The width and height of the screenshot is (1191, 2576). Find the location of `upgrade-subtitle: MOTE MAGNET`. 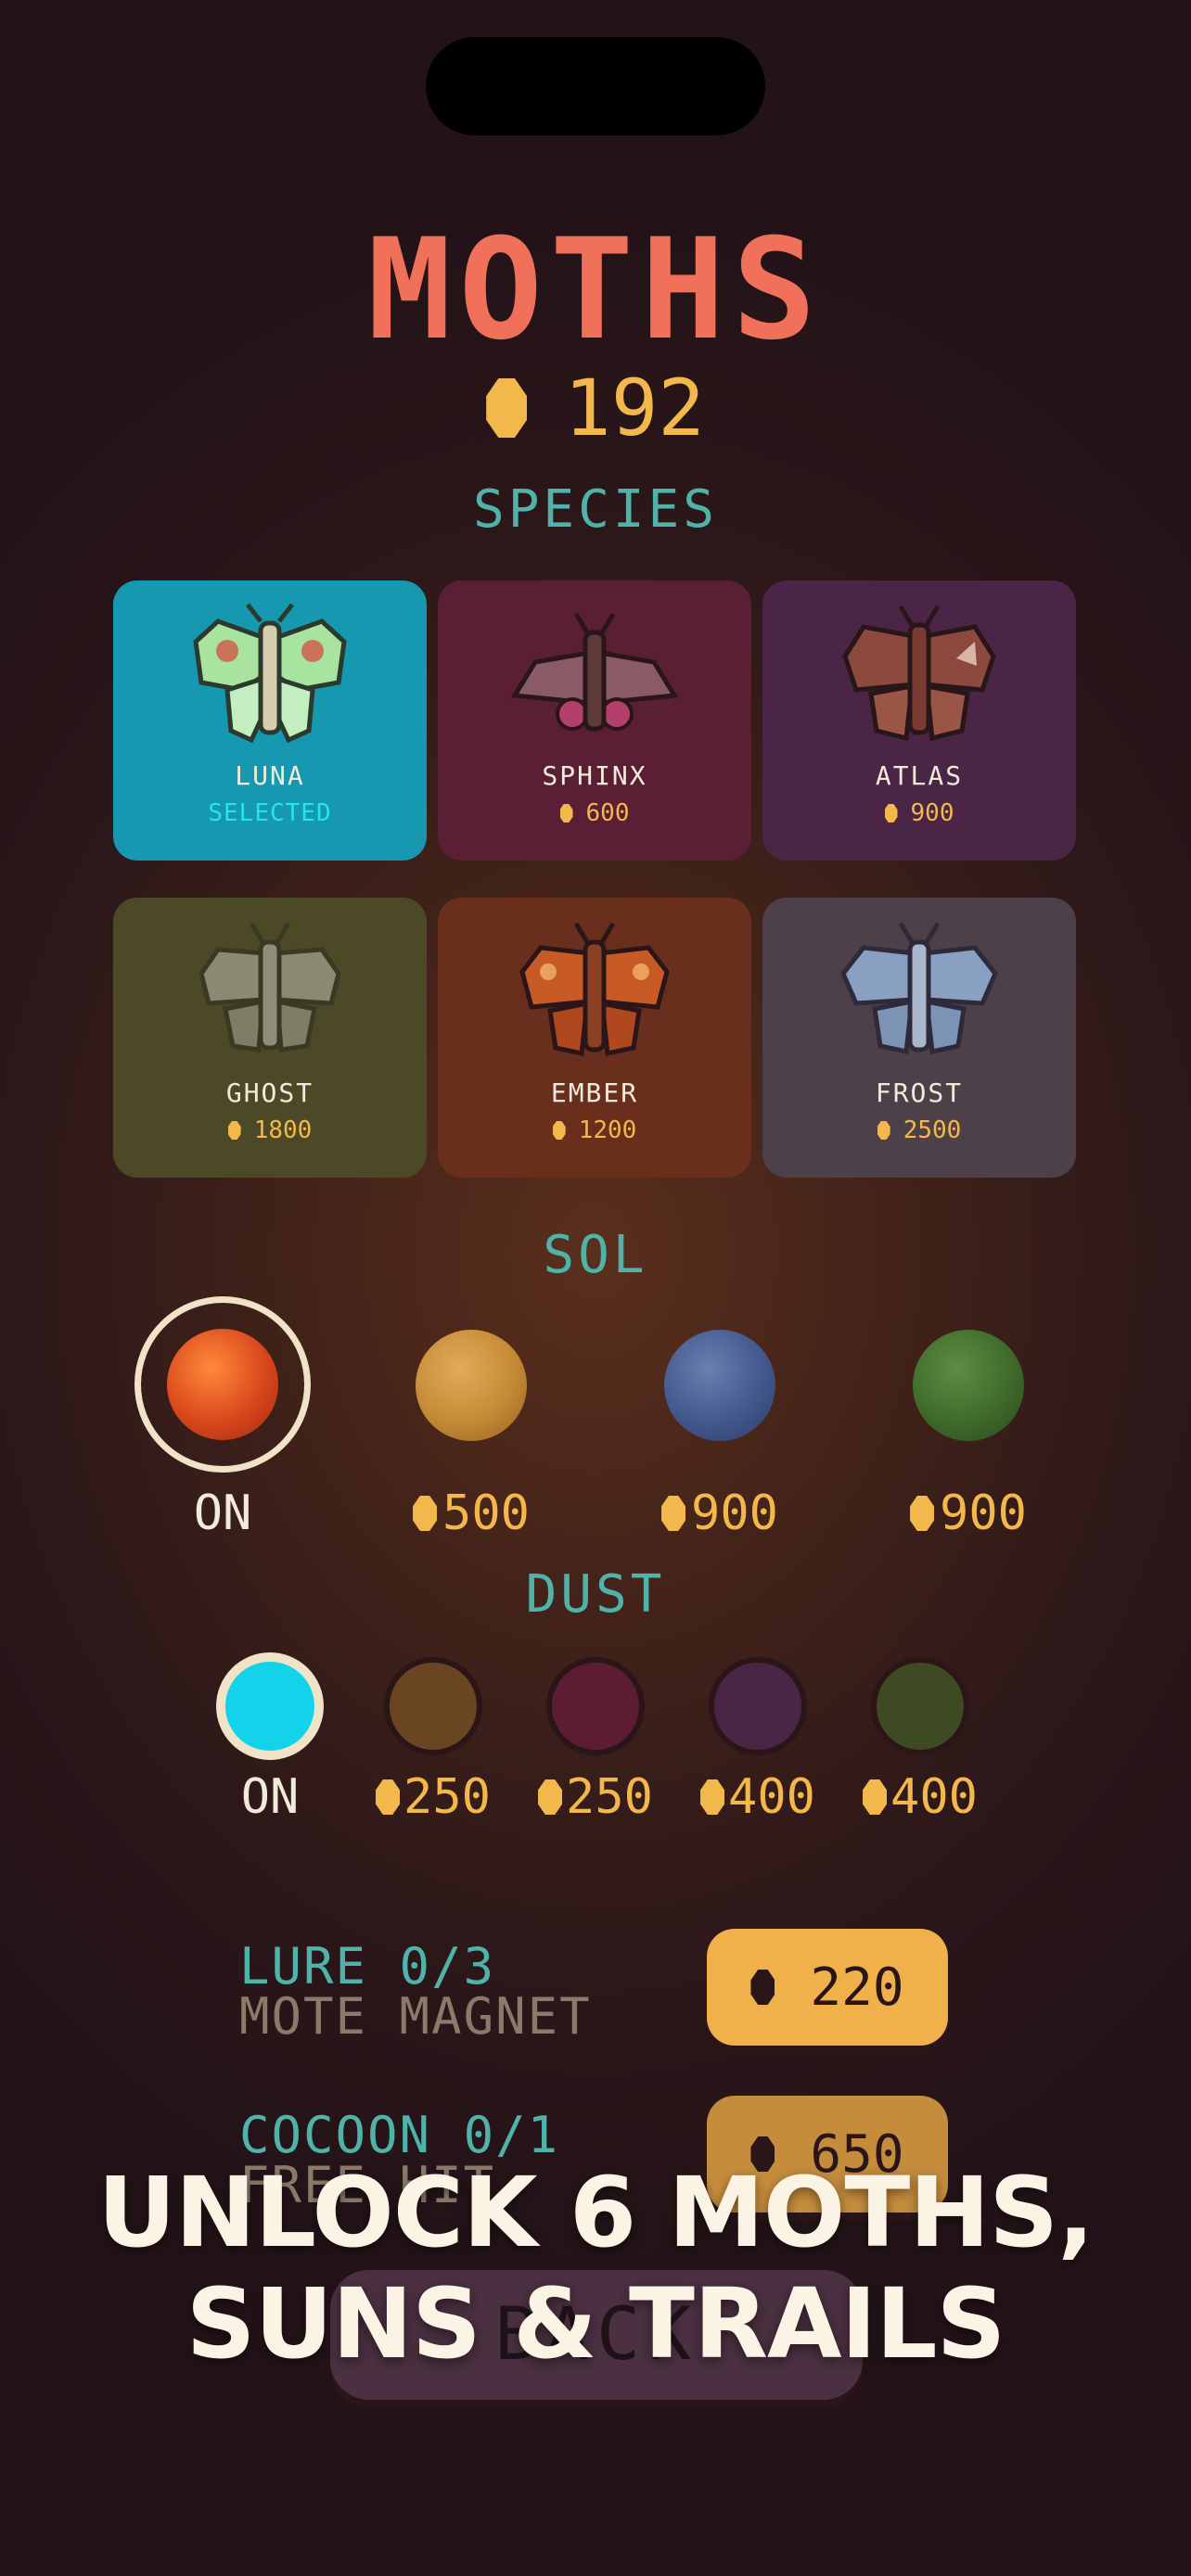

upgrade-subtitle: MOTE MAGNET is located at coordinates (415, 2017).